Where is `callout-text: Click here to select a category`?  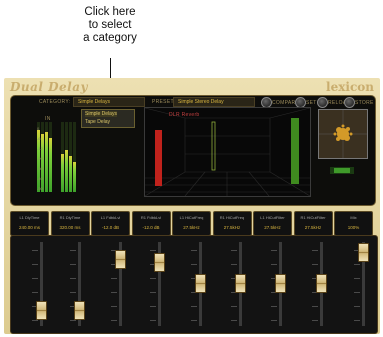 callout-text: Click here to select a category is located at coordinates (110, 25).